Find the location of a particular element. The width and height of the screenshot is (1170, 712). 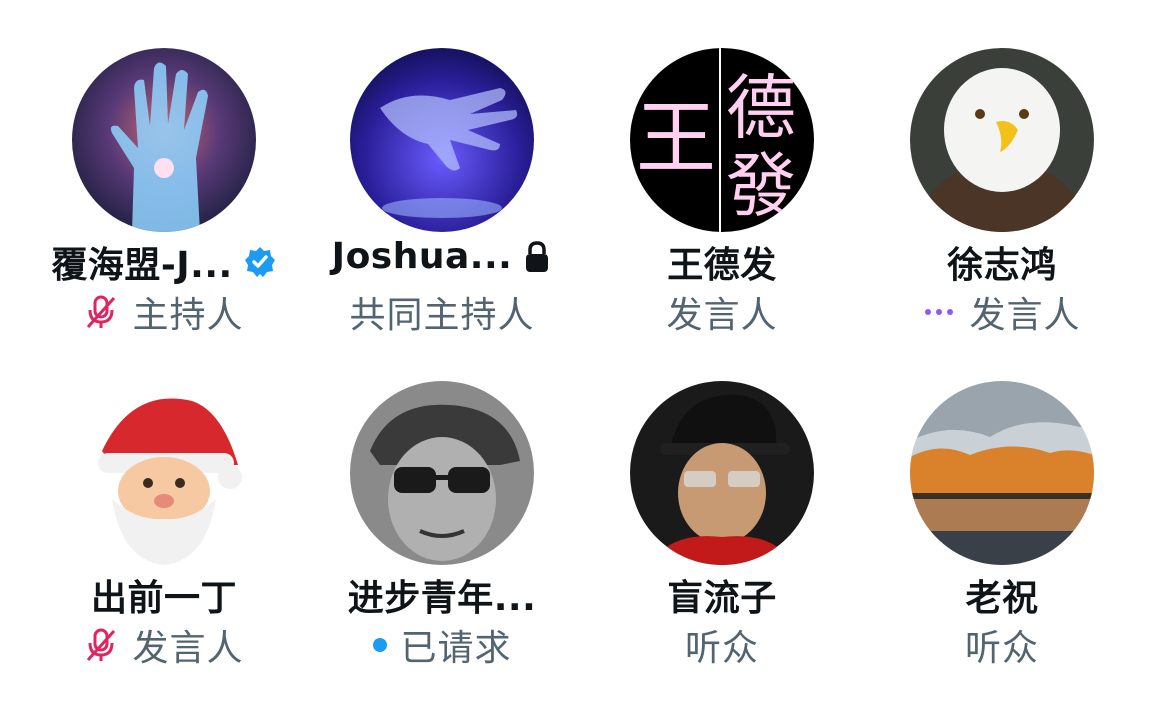

participant-role: 主持人 is located at coordinates (188, 315).